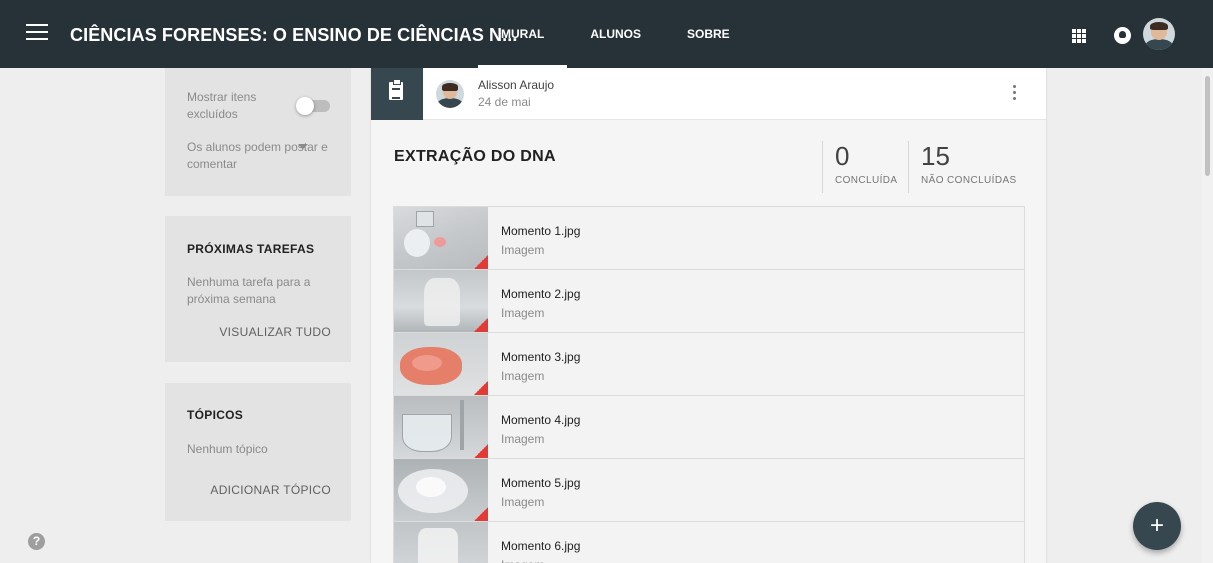 The image size is (1213, 563). What do you see at coordinates (504, 102) in the screenshot?
I see `post-date: 24 de mai` at bounding box center [504, 102].